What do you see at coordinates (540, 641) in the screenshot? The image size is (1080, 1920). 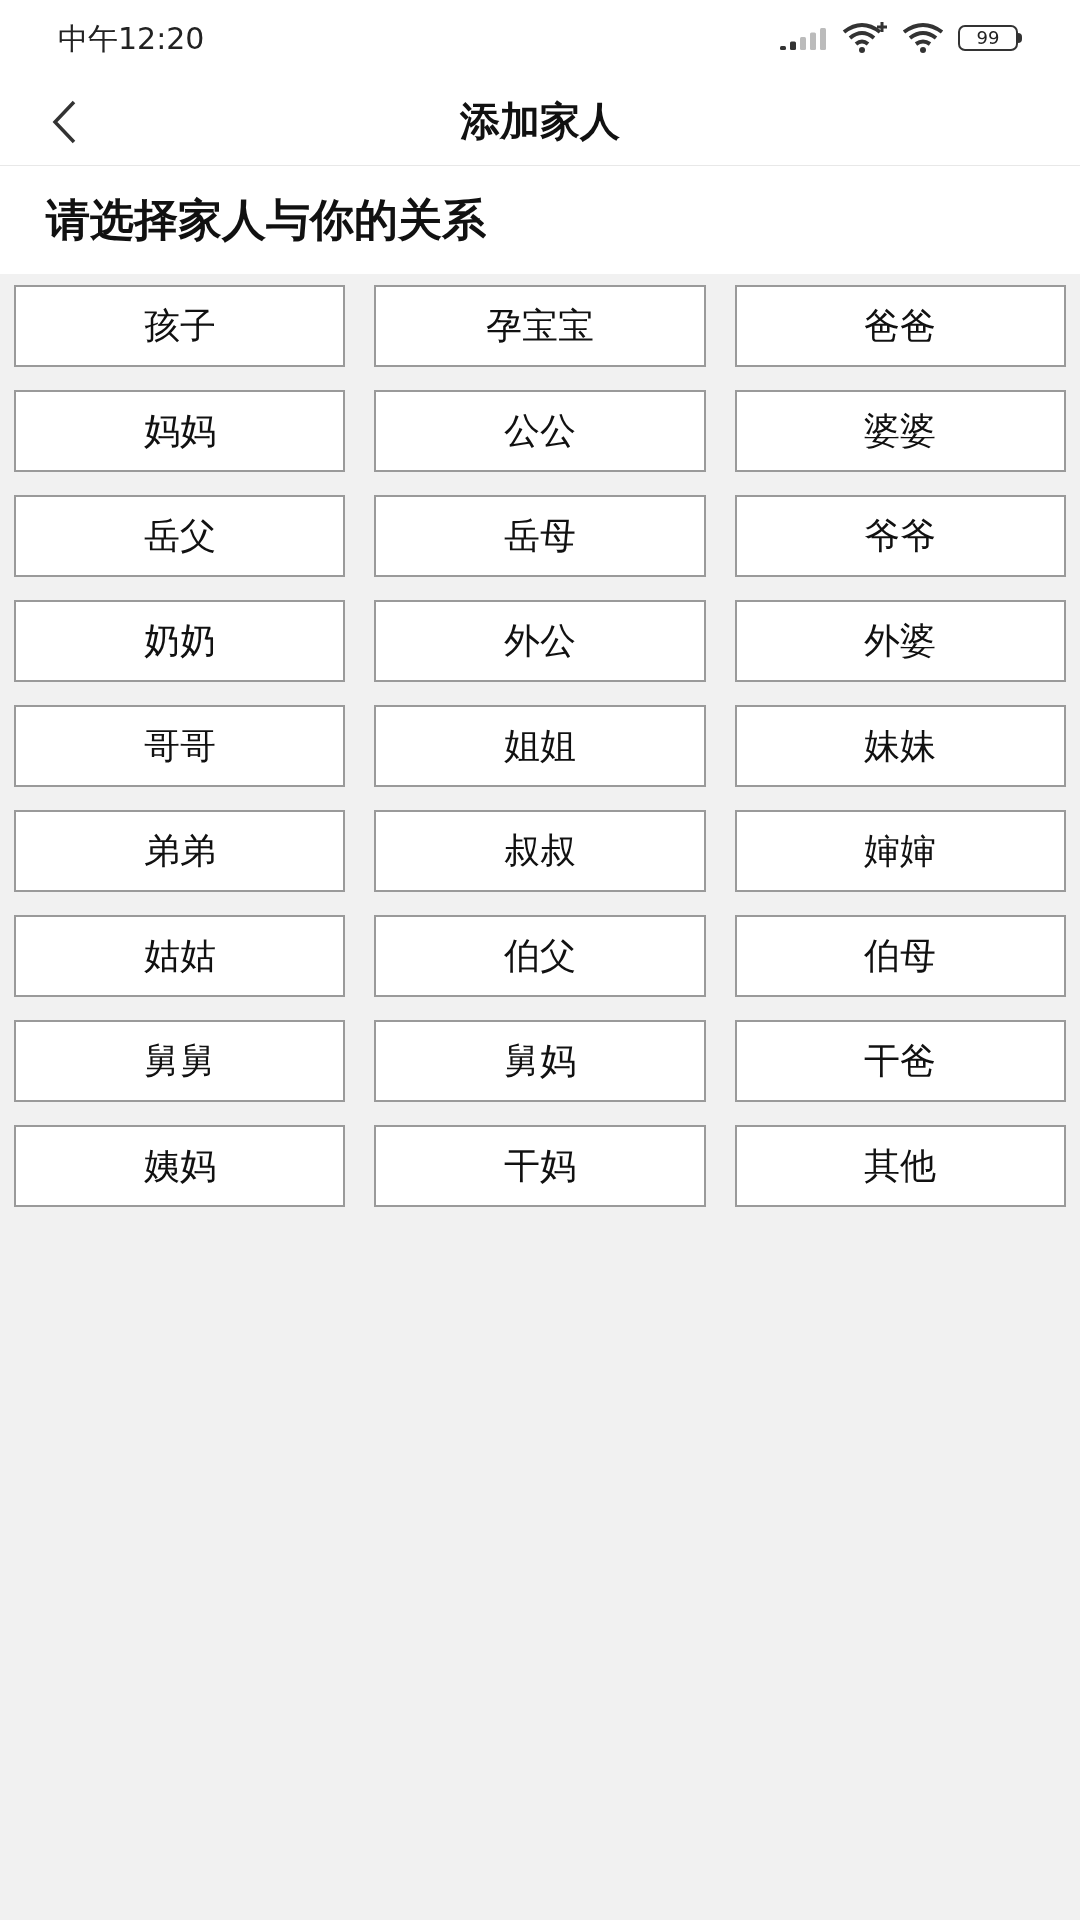 I see `relation-option: 外公` at bounding box center [540, 641].